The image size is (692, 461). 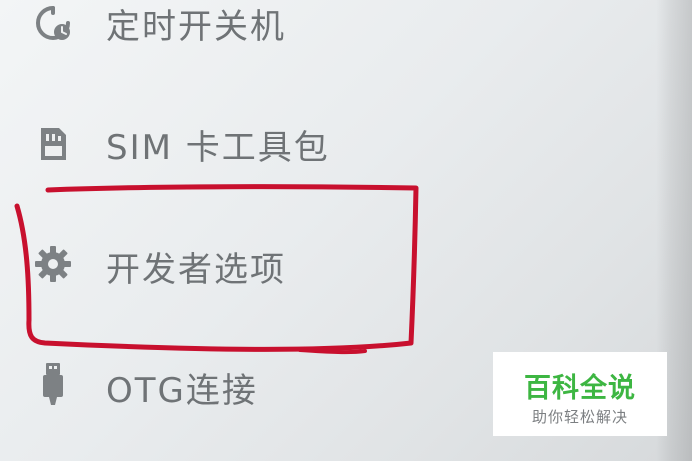 What do you see at coordinates (320, 34) in the screenshot?
I see `menu-item-scheduled-power: 定时开关机` at bounding box center [320, 34].